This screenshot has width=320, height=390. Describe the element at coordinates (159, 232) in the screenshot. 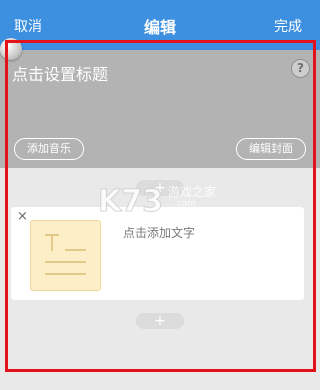

I see `add-text-prompt: 点击添加文字` at that location.